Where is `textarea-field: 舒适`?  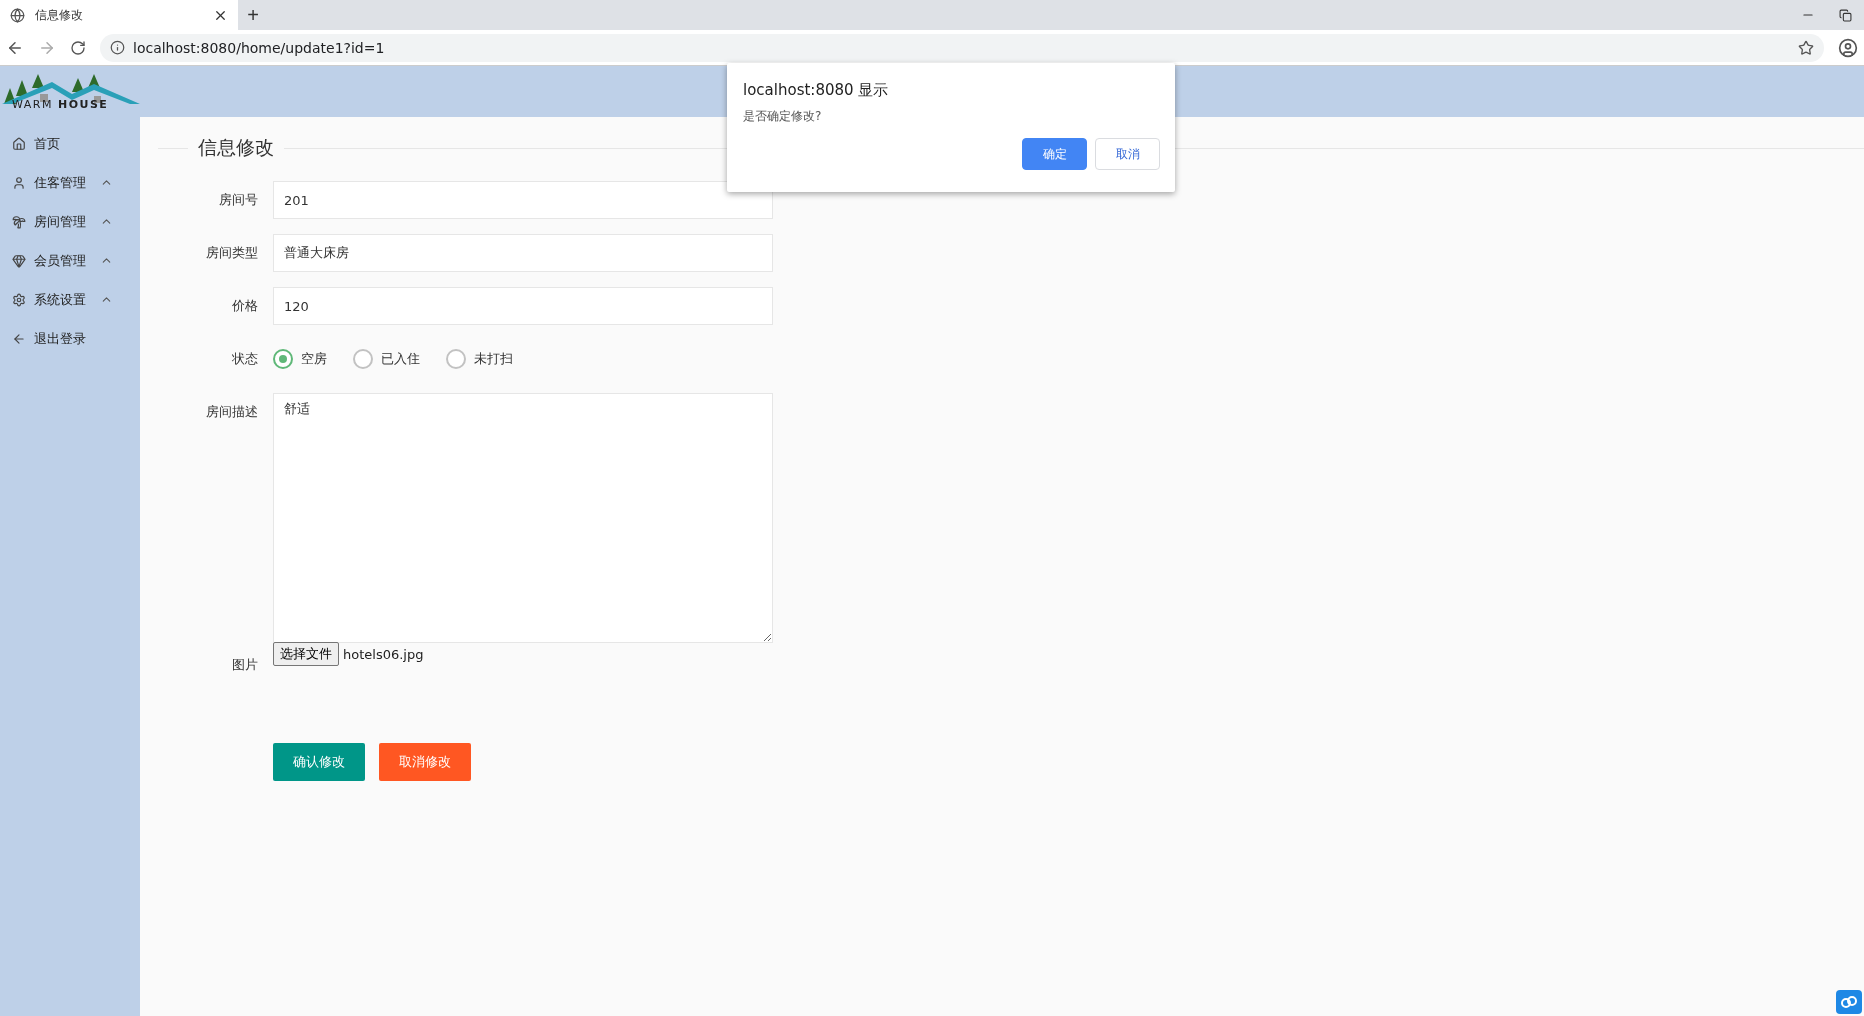
textarea-field: 舒适 is located at coordinates (523, 518).